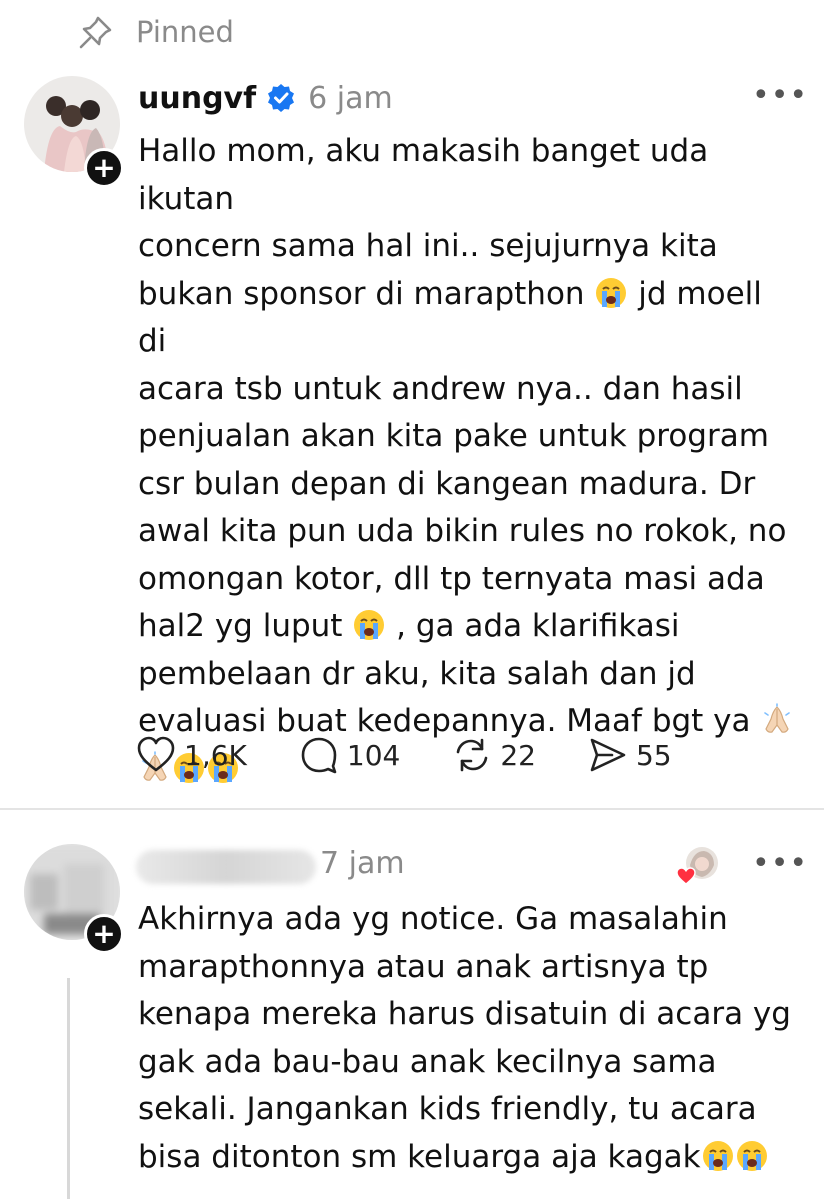 The height and width of the screenshot is (1199, 824). What do you see at coordinates (423, 175) in the screenshot?
I see `post-text-line: Hallo mom, aku makasih banget uda ikutan` at bounding box center [423, 175].